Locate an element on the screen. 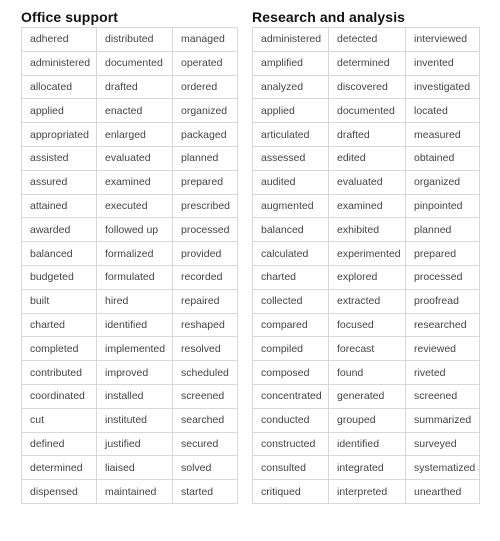 This screenshot has height=541, width=500. verb-cell: cut is located at coordinates (59, 420).